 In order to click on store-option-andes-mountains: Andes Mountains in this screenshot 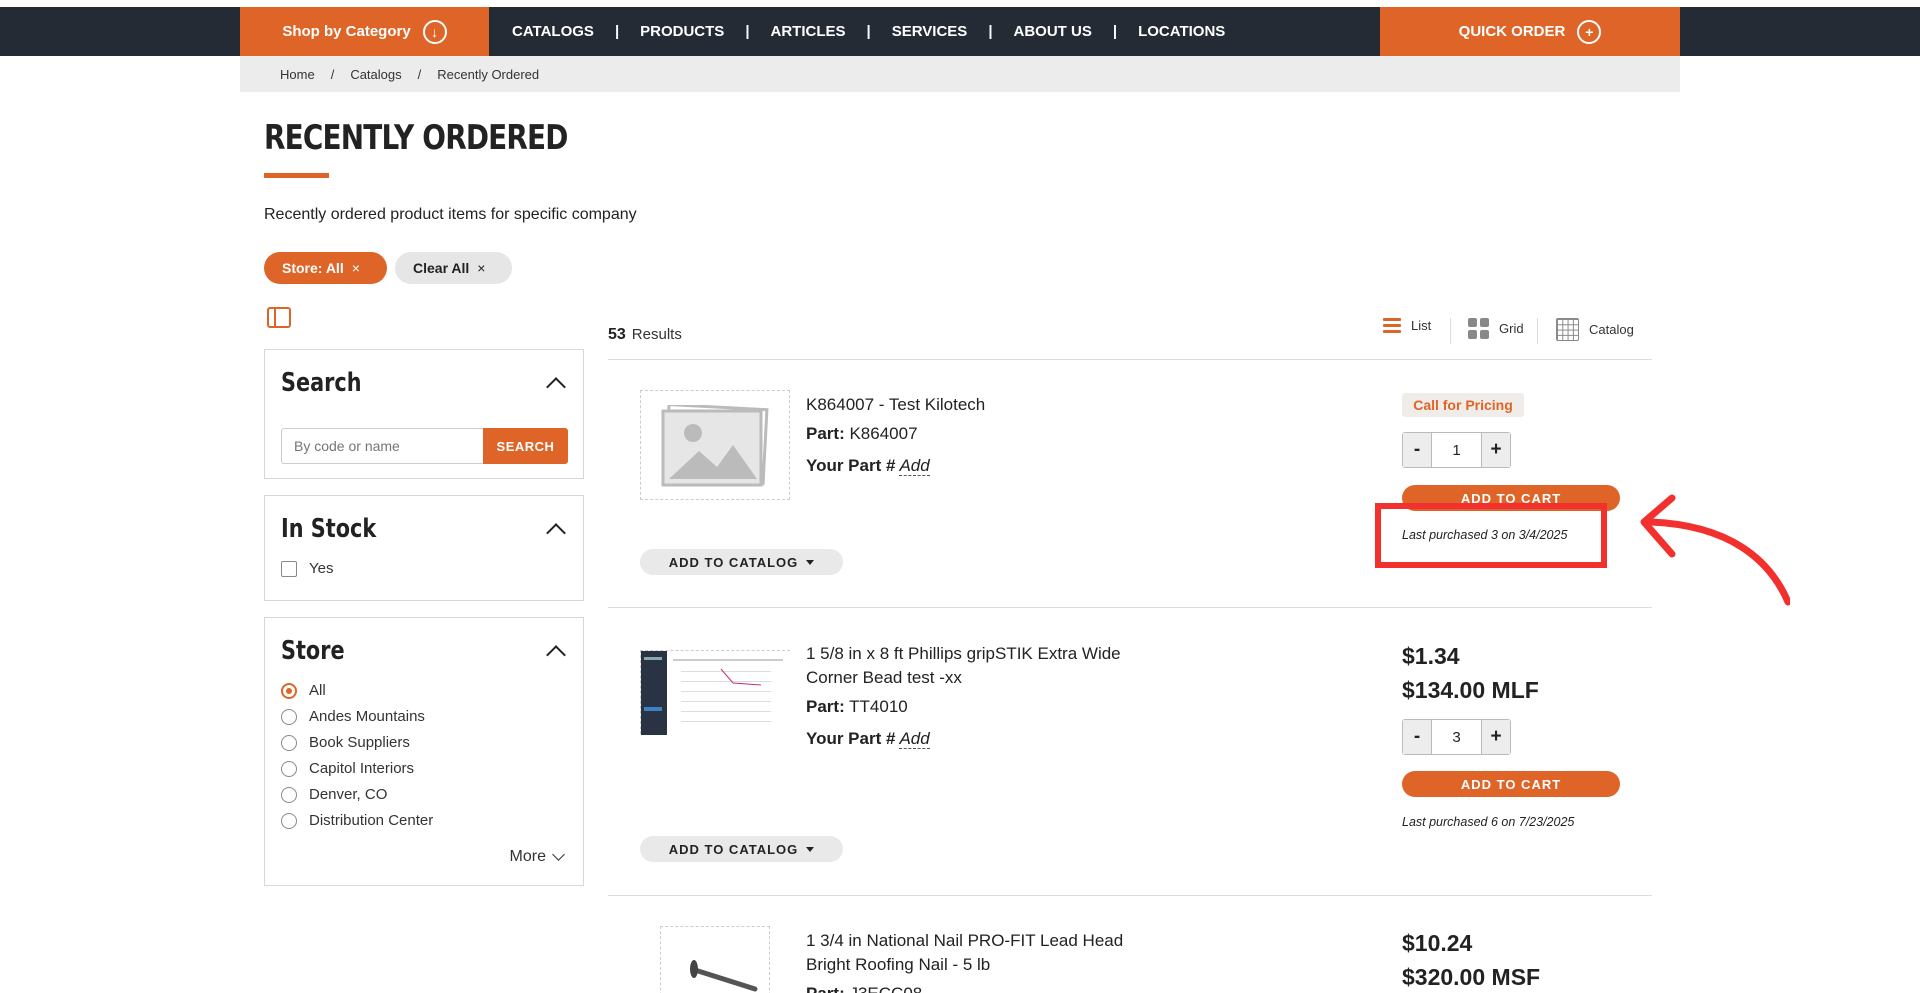, I will do `click(353, 716)`.